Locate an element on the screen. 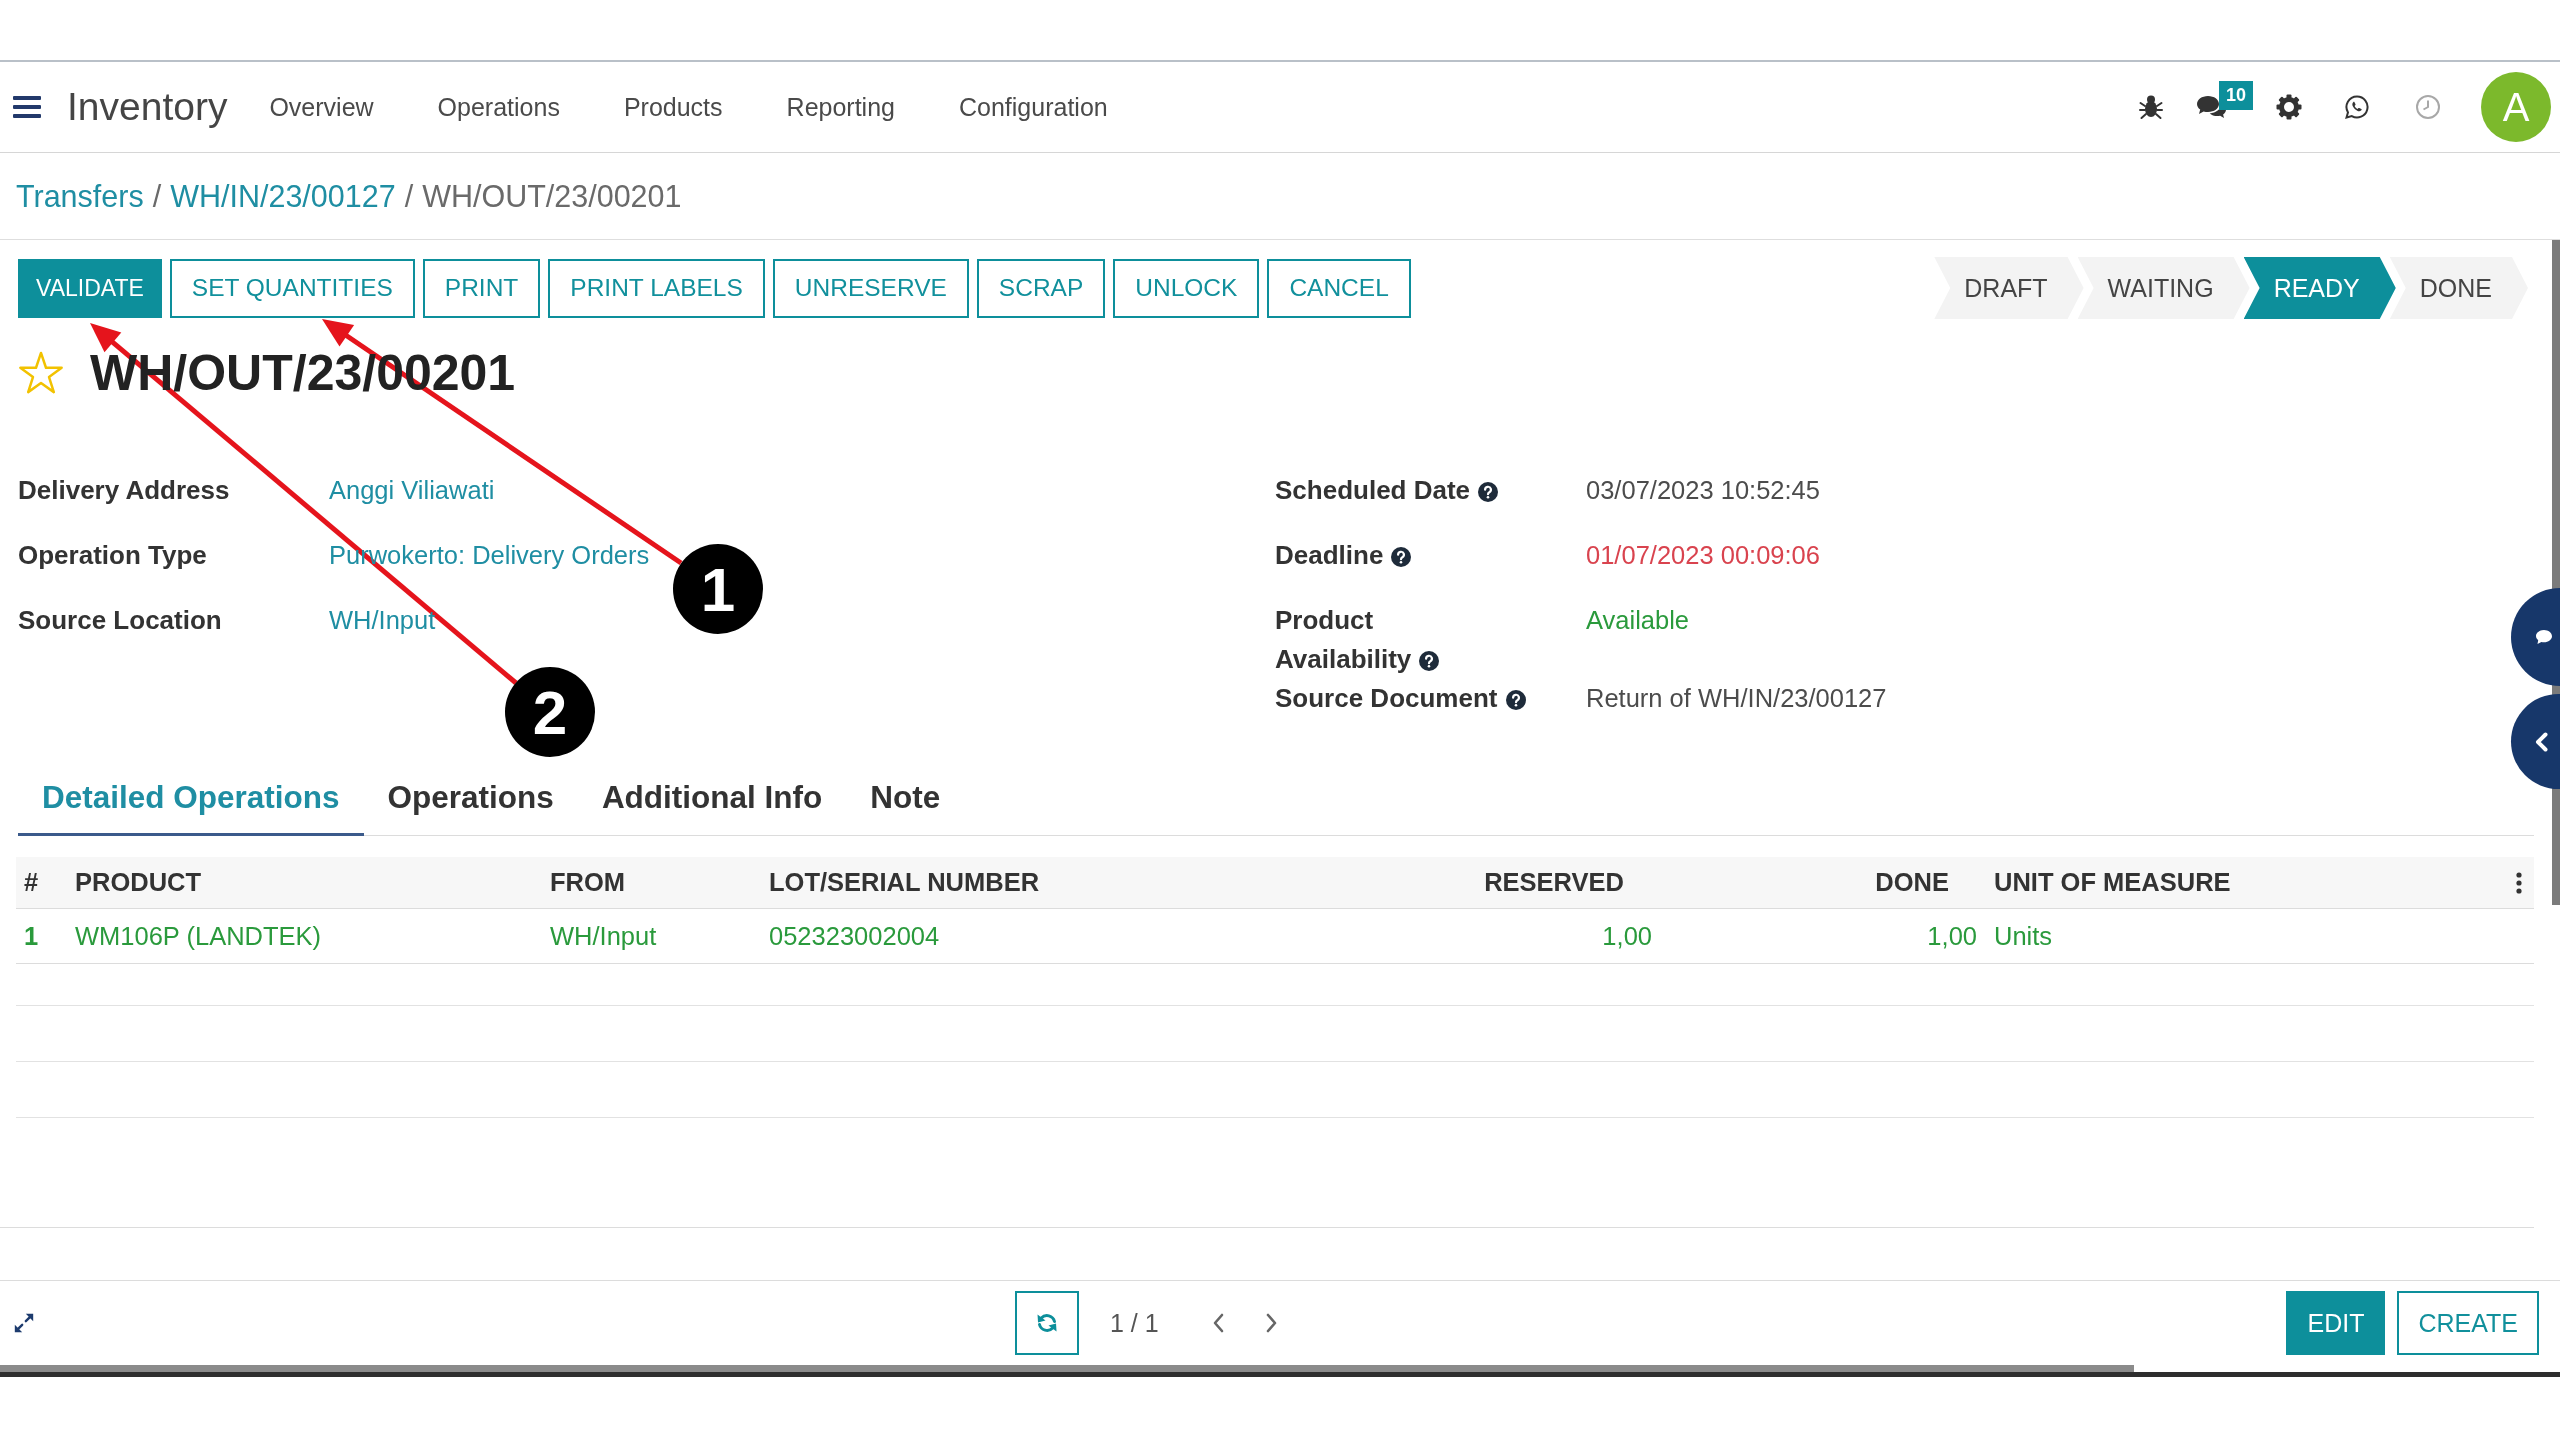 This screenshot has width=2560, height=1440. status-step: DONE is located at coordinates (2458, 288).